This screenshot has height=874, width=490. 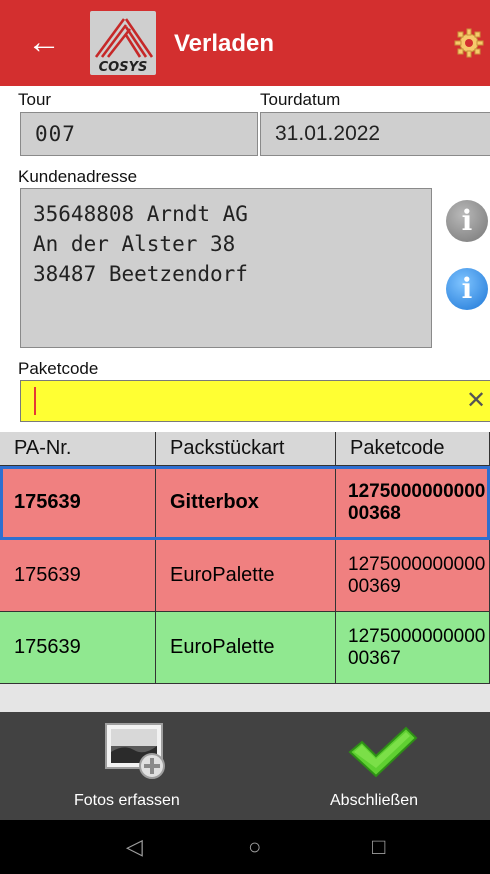 I want to click on tour-field: 007, so click(x=139, y=134).